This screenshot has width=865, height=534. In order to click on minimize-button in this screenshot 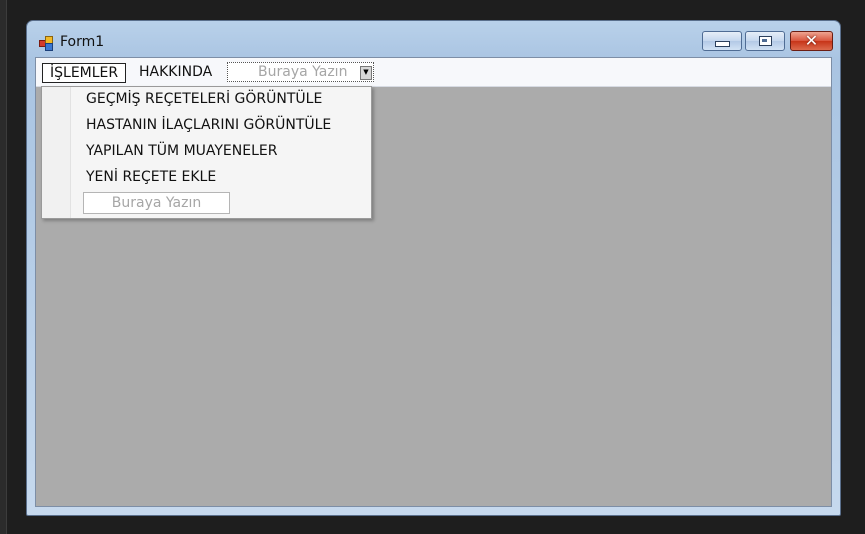, I will do `click(722, 41)`.